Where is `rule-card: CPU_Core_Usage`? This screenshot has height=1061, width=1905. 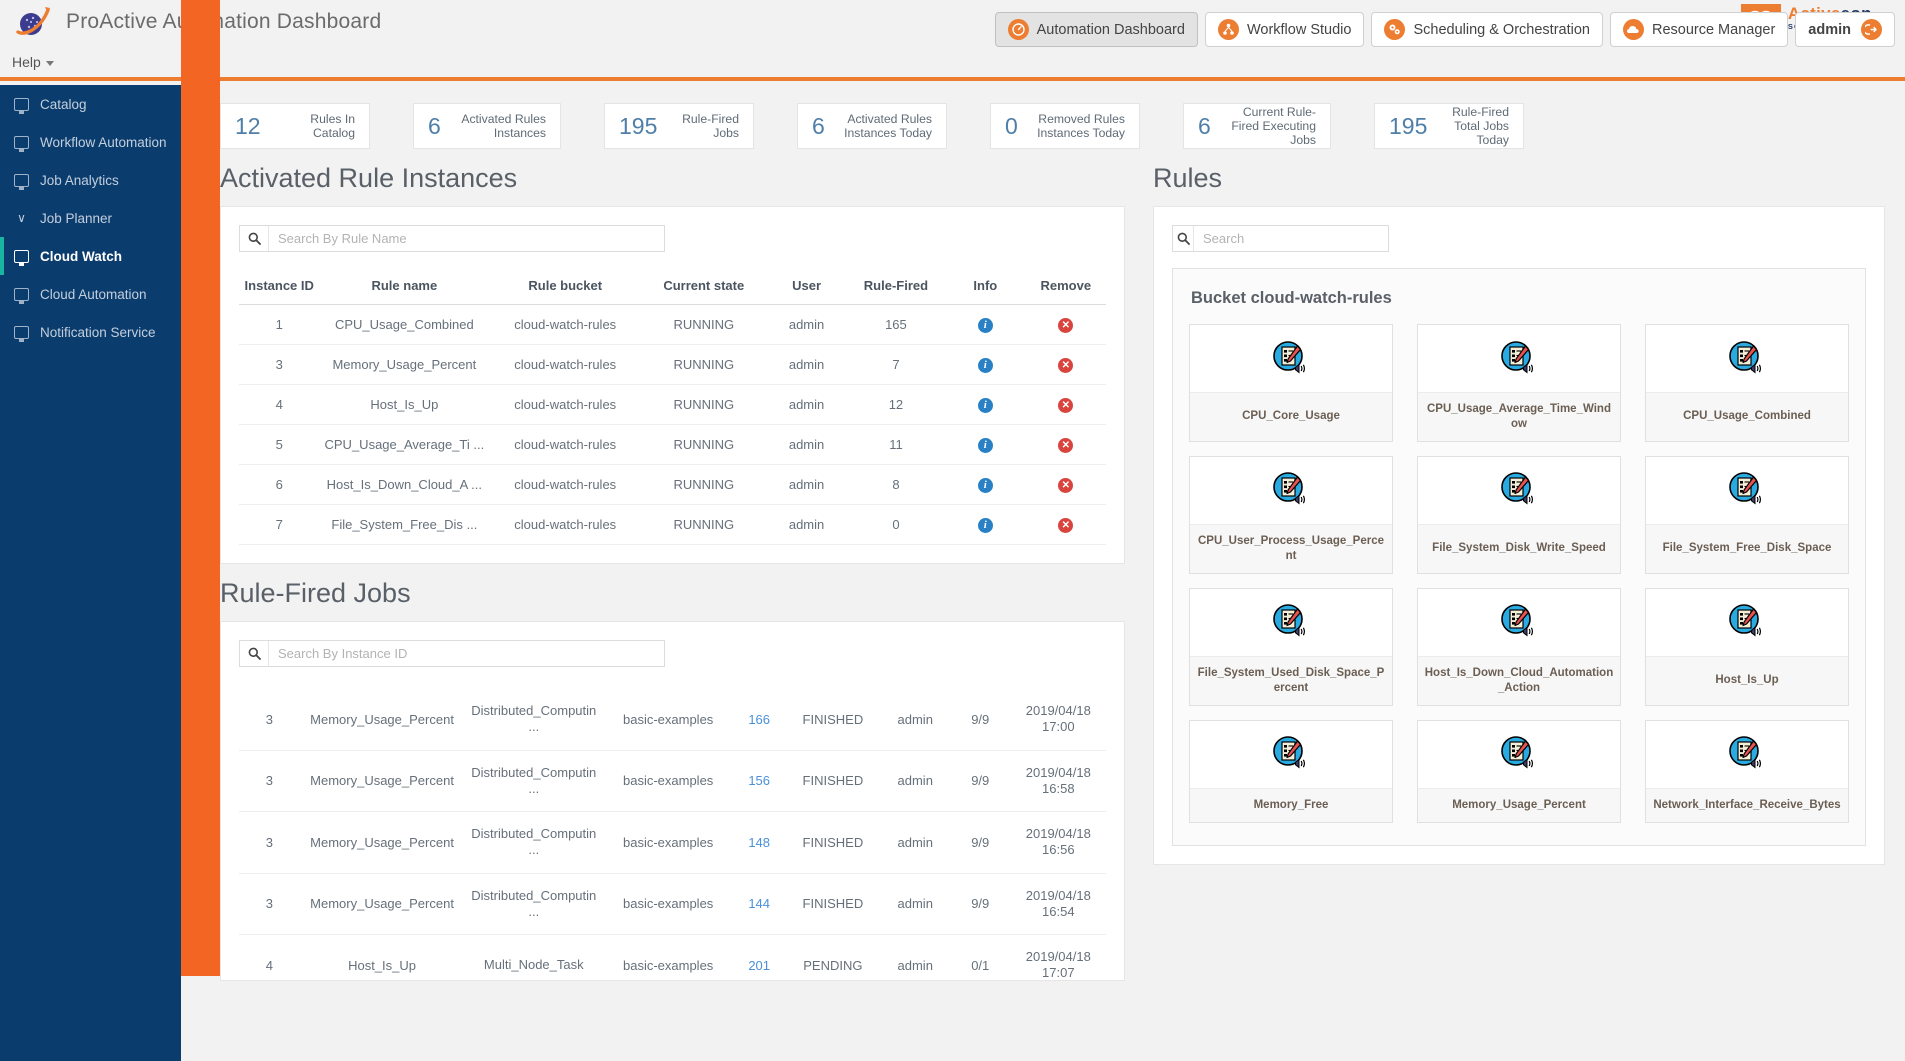
rule-card: CPU_Core_Usage is located at coordinates (1291, 383).